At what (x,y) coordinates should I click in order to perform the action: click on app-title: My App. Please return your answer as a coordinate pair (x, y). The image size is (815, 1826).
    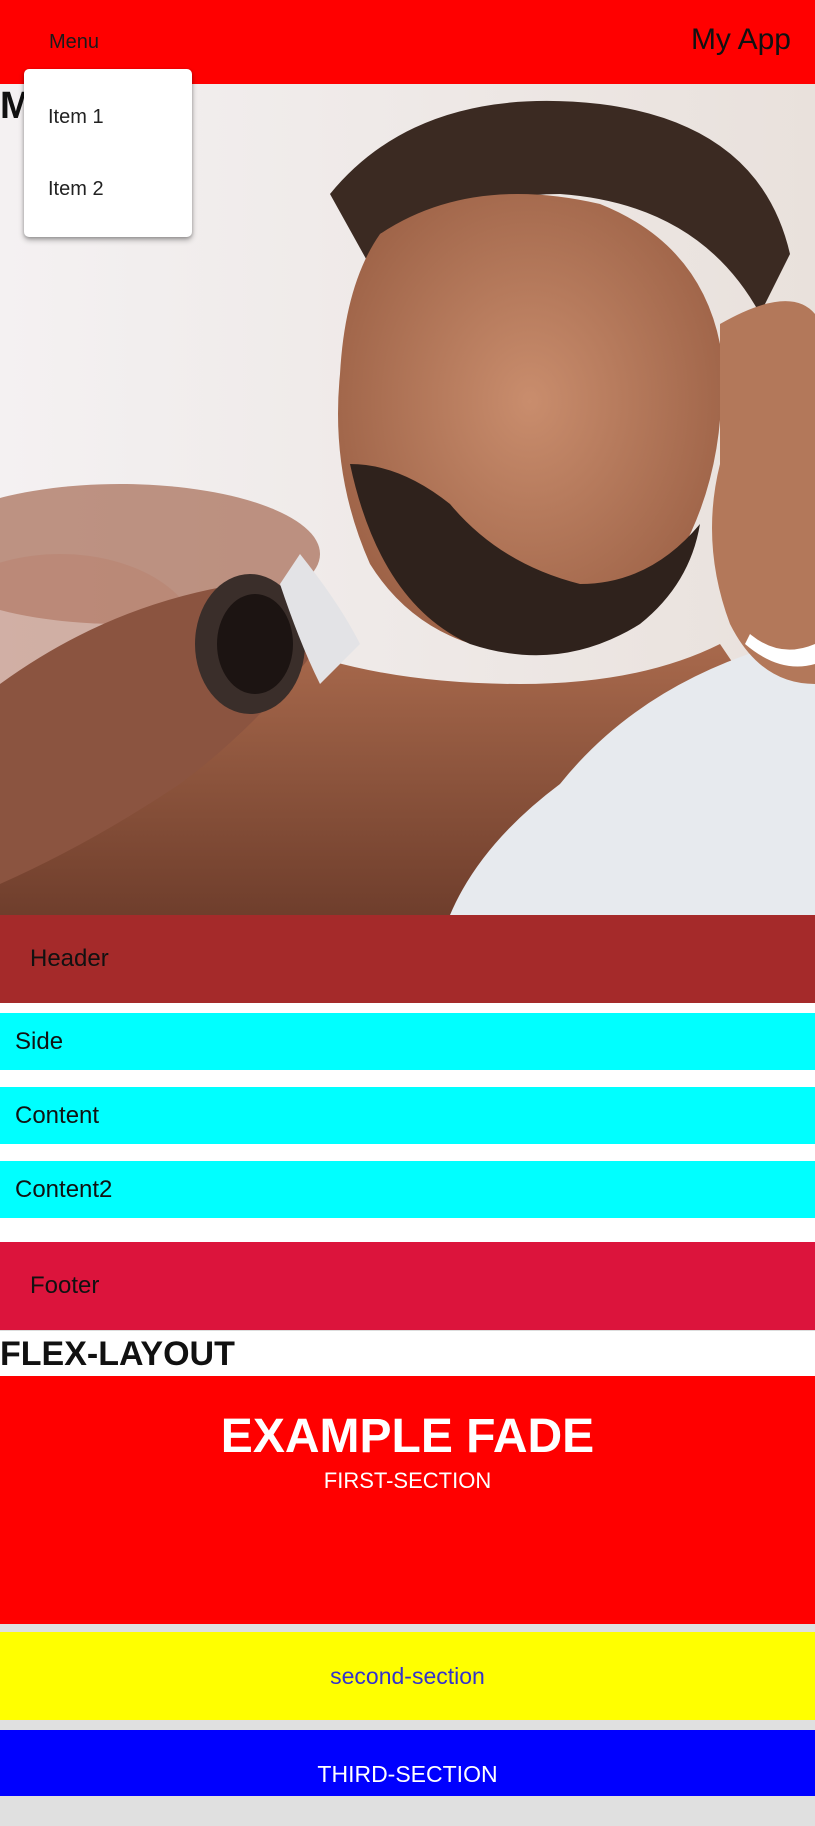
    Looking at the image, I should click on (740, 39).